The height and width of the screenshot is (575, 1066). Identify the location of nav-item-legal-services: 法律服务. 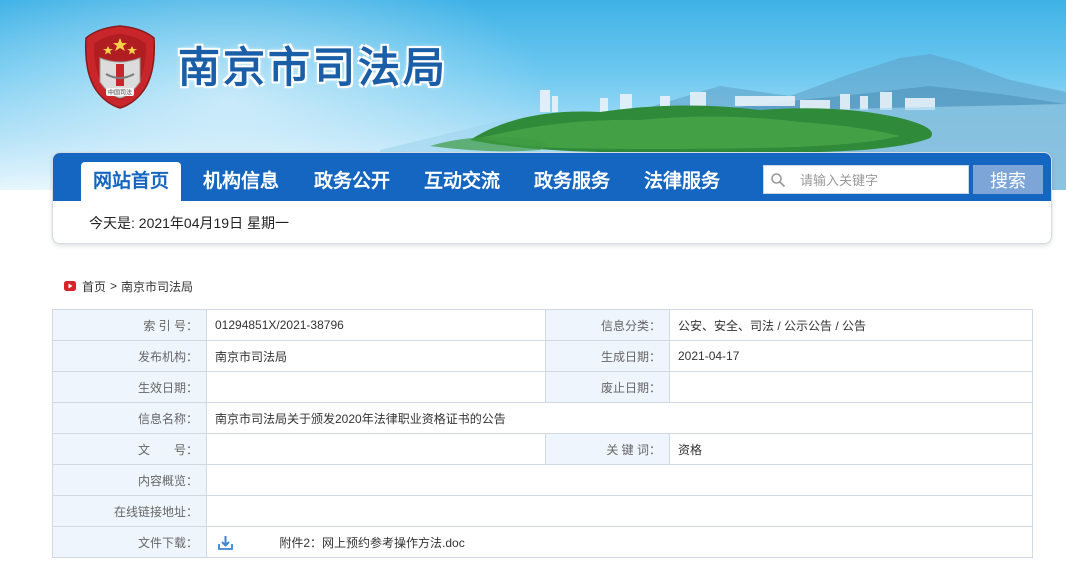
(682, 177).